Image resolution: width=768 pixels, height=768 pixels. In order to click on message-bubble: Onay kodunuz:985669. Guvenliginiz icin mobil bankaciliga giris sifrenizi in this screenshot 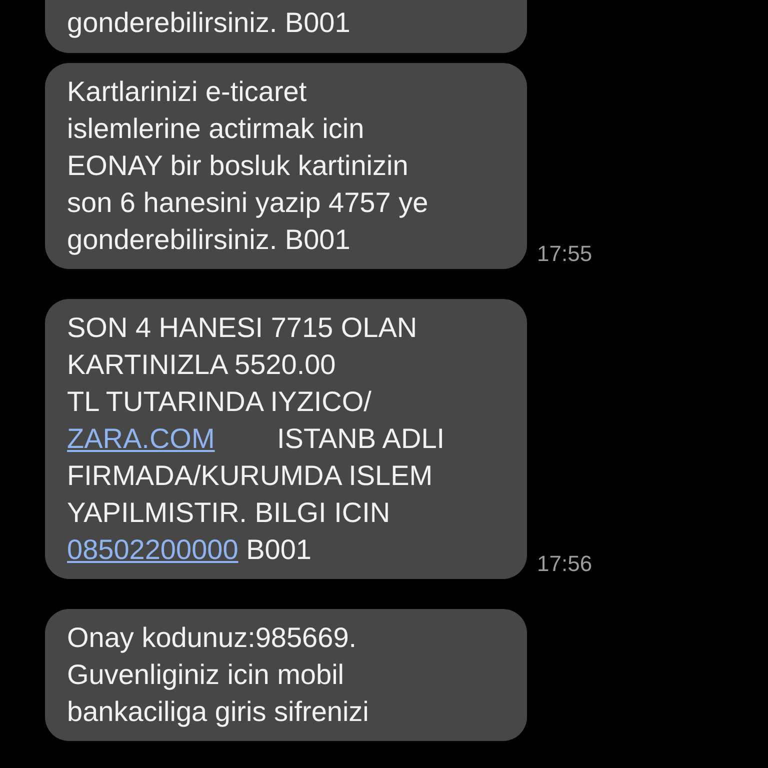, I will do `click(286, 675)`.